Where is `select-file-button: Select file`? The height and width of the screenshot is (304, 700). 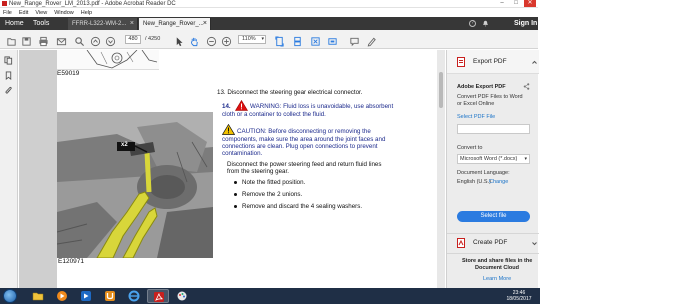
select-file-button: Select file is located at coordinates (493, 216).